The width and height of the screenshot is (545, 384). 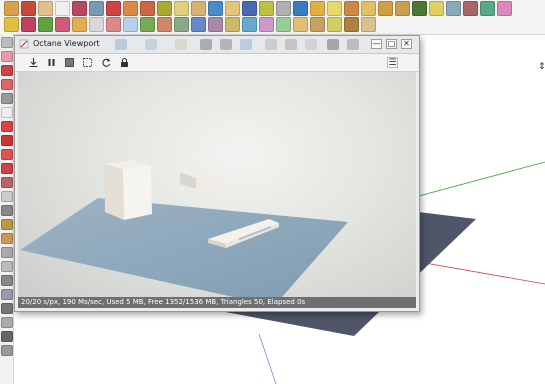 I want to click on minimize-button: —, so click(x=376, y=44).